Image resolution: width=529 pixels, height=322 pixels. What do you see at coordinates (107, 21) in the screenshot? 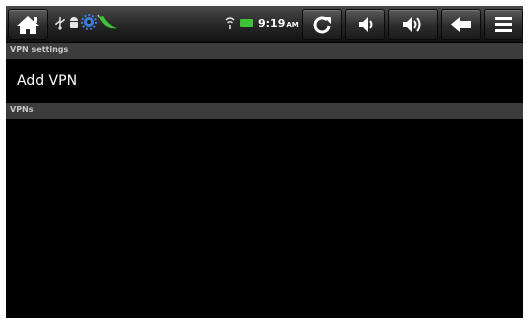
I see `chili-pepper-icon` at bounding box center [107, 21].